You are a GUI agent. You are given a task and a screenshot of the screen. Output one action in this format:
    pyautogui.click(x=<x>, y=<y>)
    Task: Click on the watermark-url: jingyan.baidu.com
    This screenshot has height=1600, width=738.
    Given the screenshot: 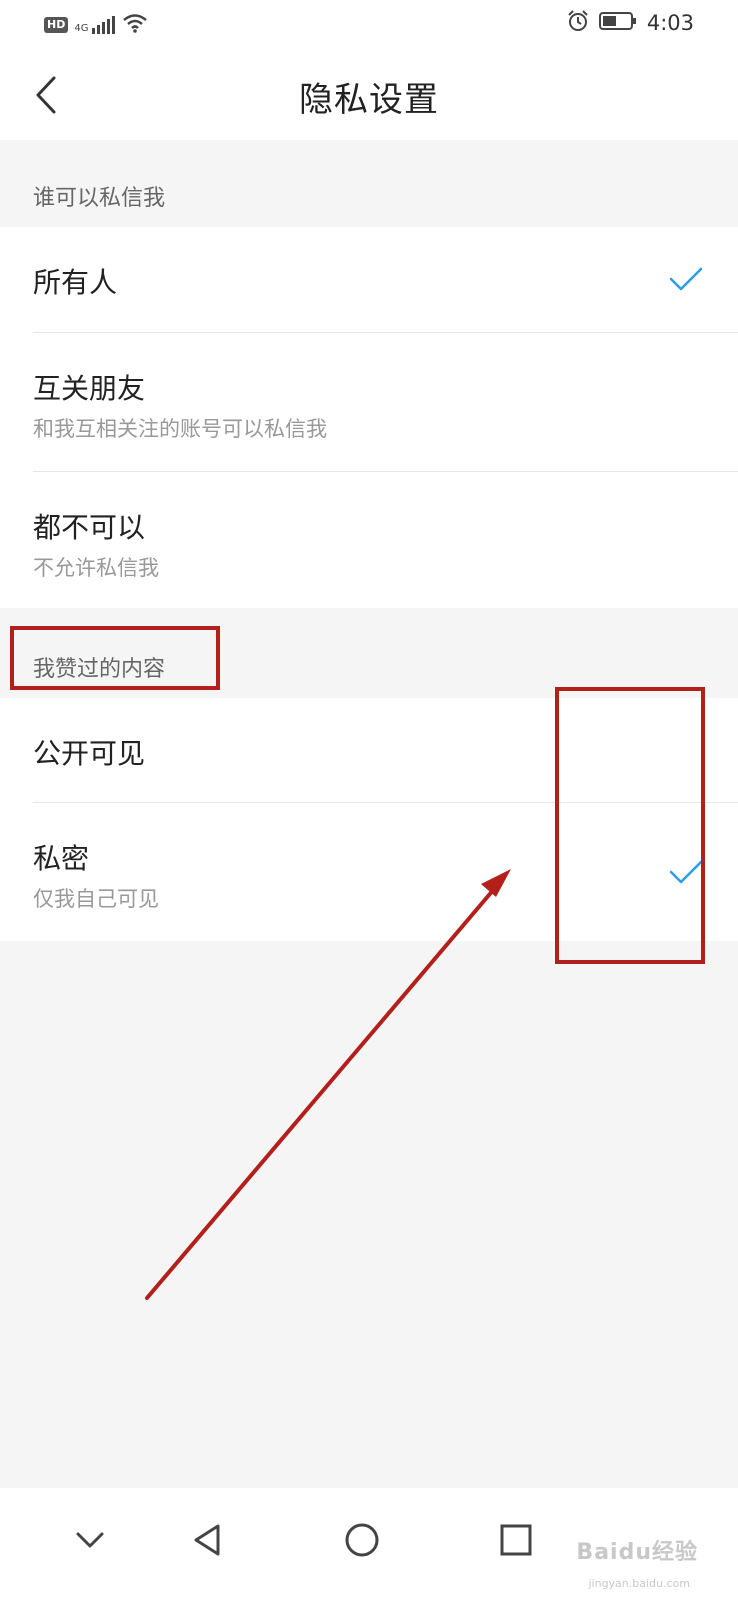 What is the action you would take?
    pyautogui.click(x=639, y=1583)
    